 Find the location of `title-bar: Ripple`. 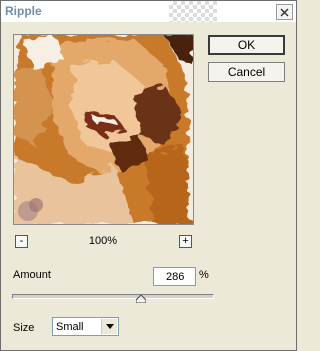

title-bar: Ripple is located at coordinates (148, 11).